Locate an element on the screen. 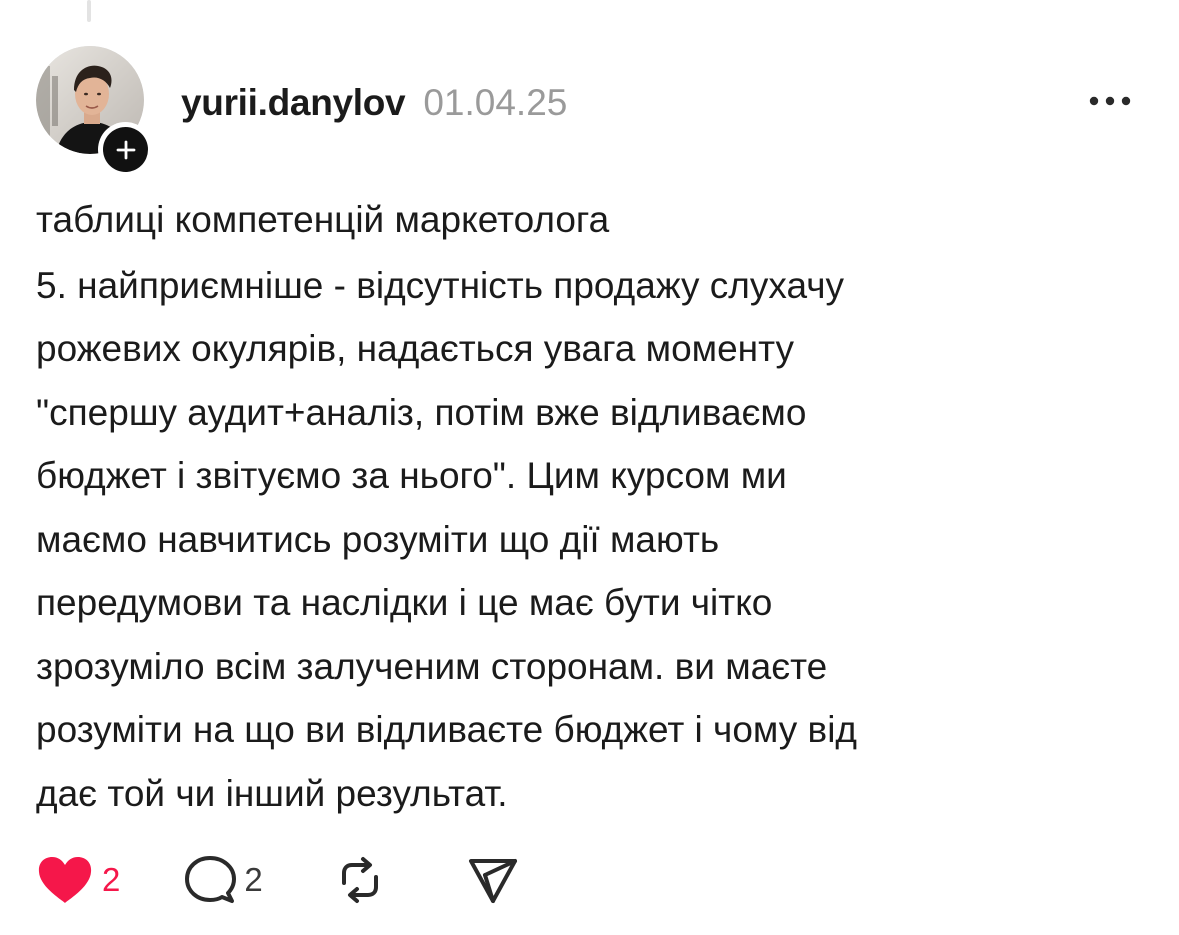 This screenshot has width=1179, height=935. repost-button is located at coordinates (360, 880).